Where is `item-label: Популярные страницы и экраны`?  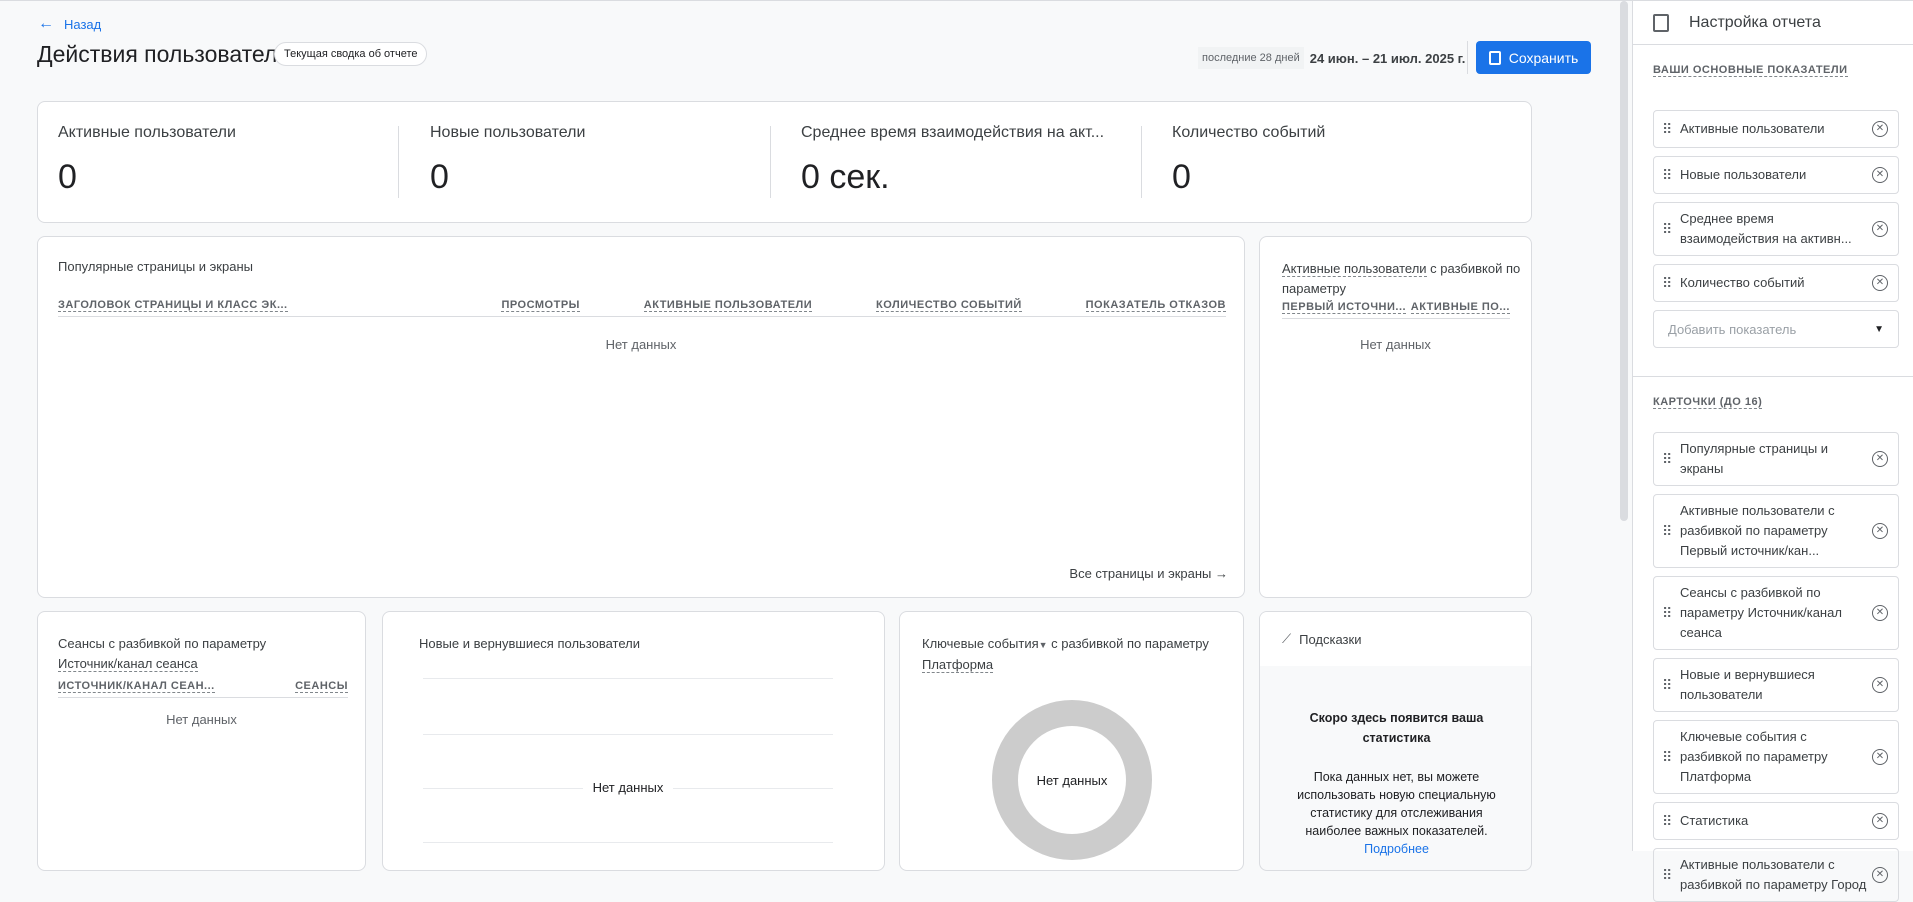 item-label: Популярные страницы и экраны is located at coordinates (1754, 458).